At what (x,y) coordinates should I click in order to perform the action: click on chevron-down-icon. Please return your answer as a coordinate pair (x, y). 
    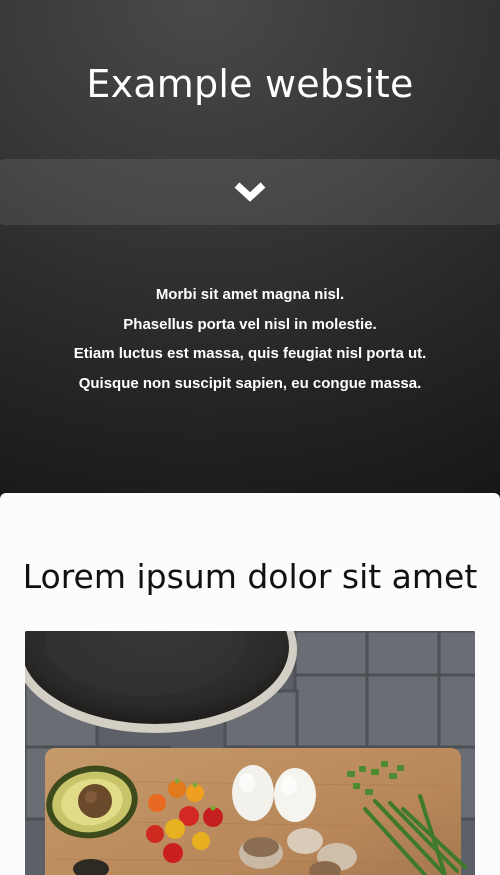
    Looking at the image, I should click on (250, 192).